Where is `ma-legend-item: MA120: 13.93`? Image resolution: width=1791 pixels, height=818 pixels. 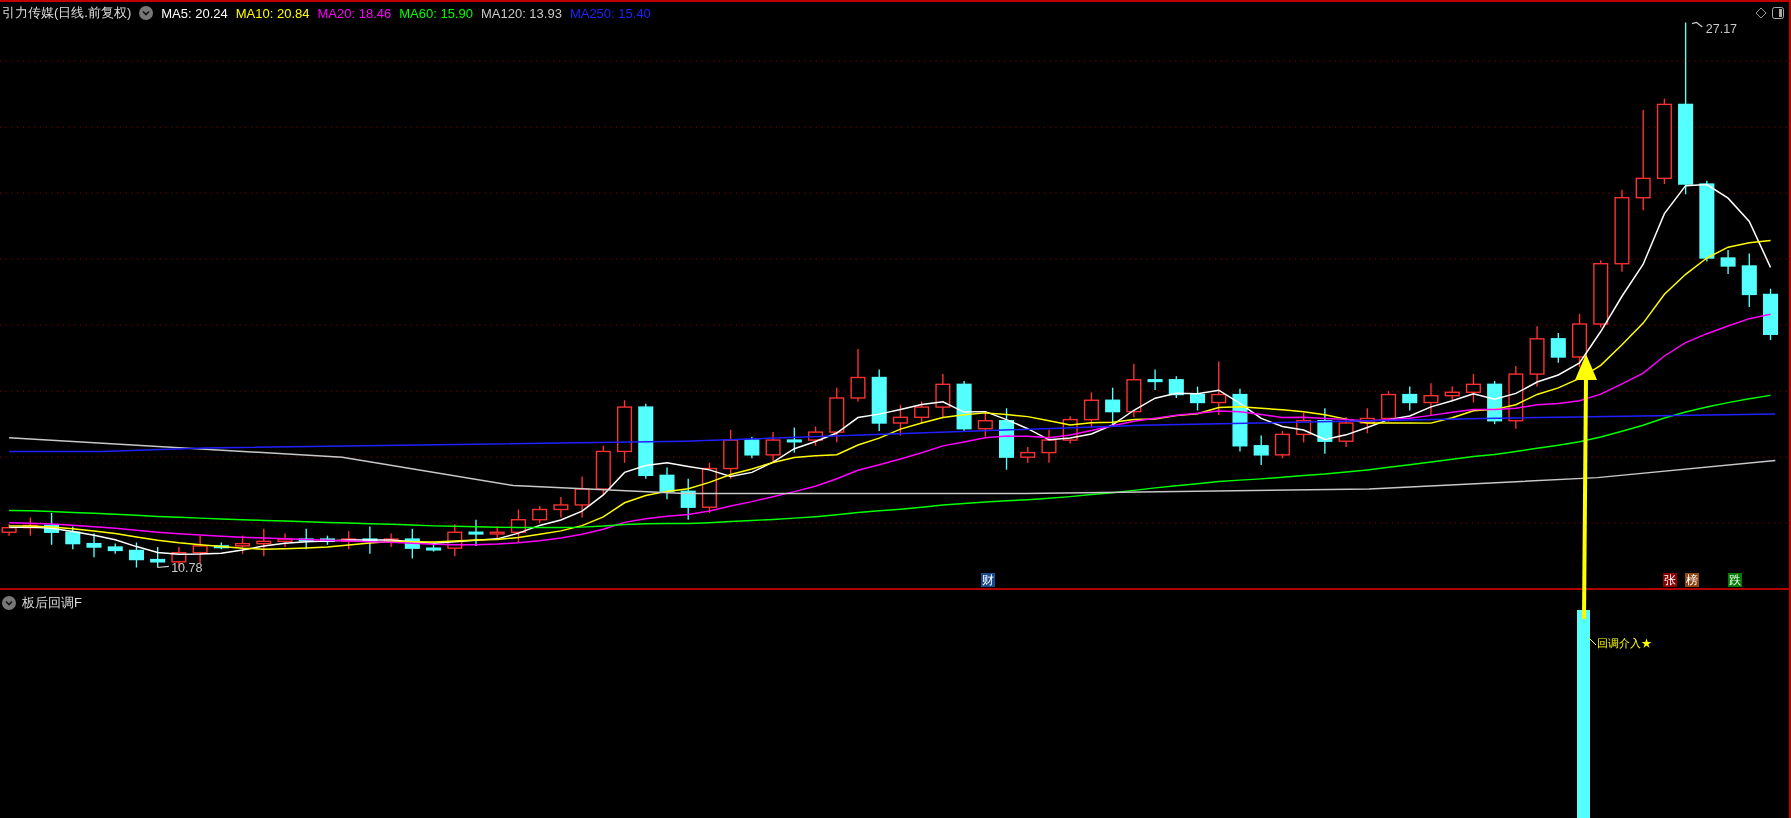
ma-legend-item: MA120: 13.93 is located at coordinates (521, 13).